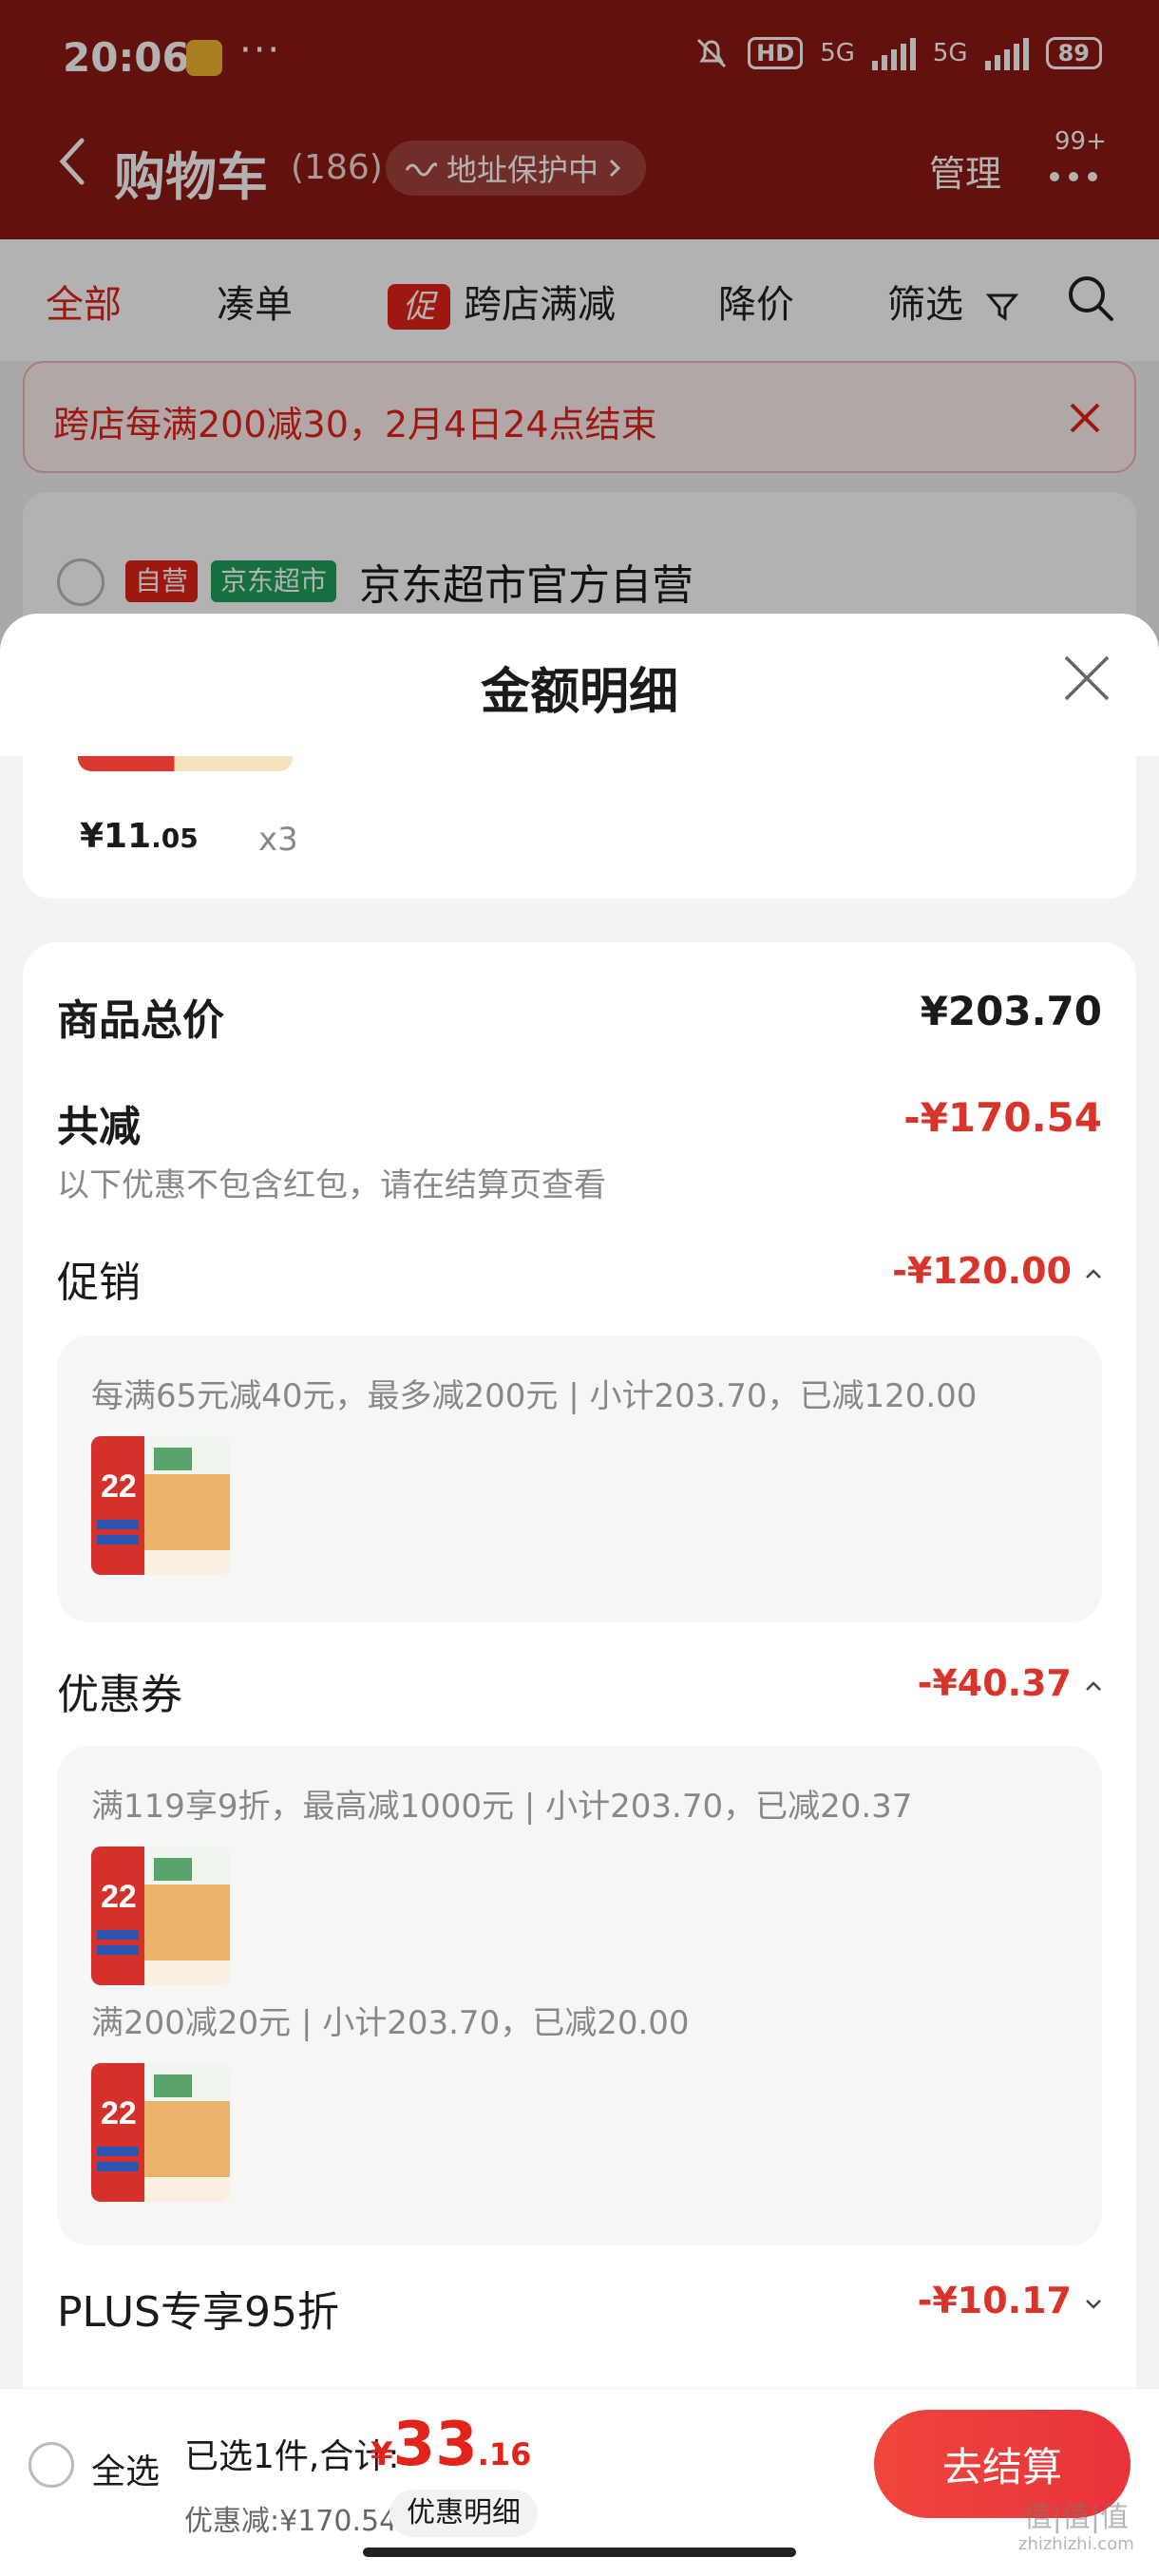  Describe the element at coordinates (331, 1185) in the screenshot. I see `discount-note: 以下优惠不包含红包，请在结算页查看` at that location.